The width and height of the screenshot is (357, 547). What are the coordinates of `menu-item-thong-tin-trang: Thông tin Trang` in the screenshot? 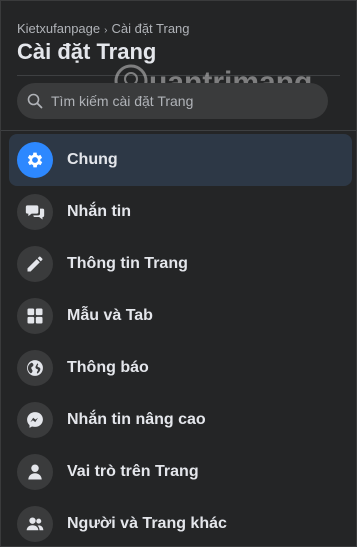 It's located at (180, 264).